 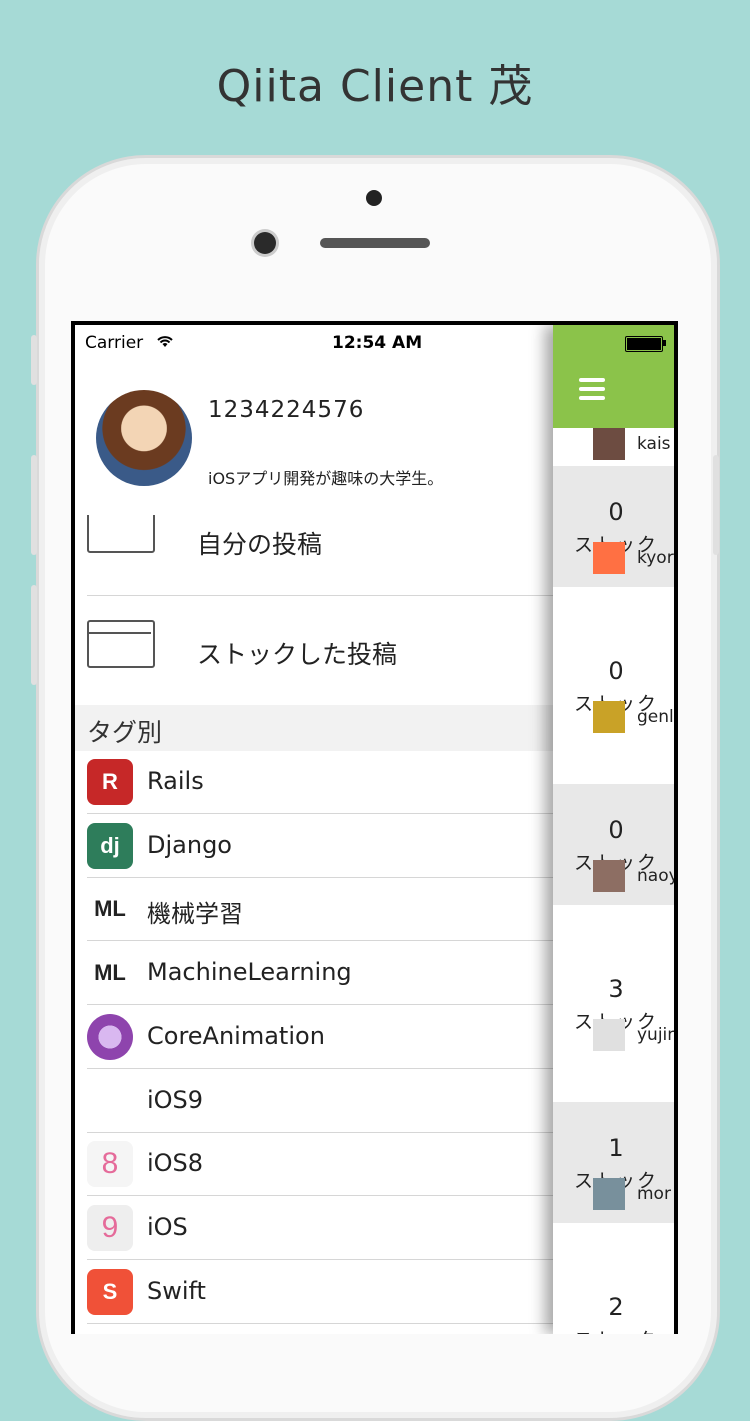 What do you see at coordinates (110, 1164) in the screenshot?
I see `ios8-icon: 8` at bounding box center [110, 1164].